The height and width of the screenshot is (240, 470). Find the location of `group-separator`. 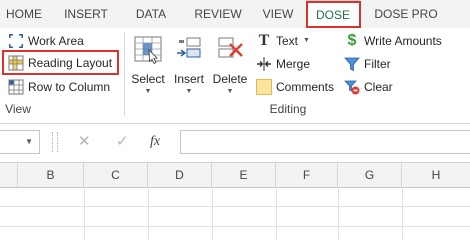

group-separator is located at coordinates (124, 74).